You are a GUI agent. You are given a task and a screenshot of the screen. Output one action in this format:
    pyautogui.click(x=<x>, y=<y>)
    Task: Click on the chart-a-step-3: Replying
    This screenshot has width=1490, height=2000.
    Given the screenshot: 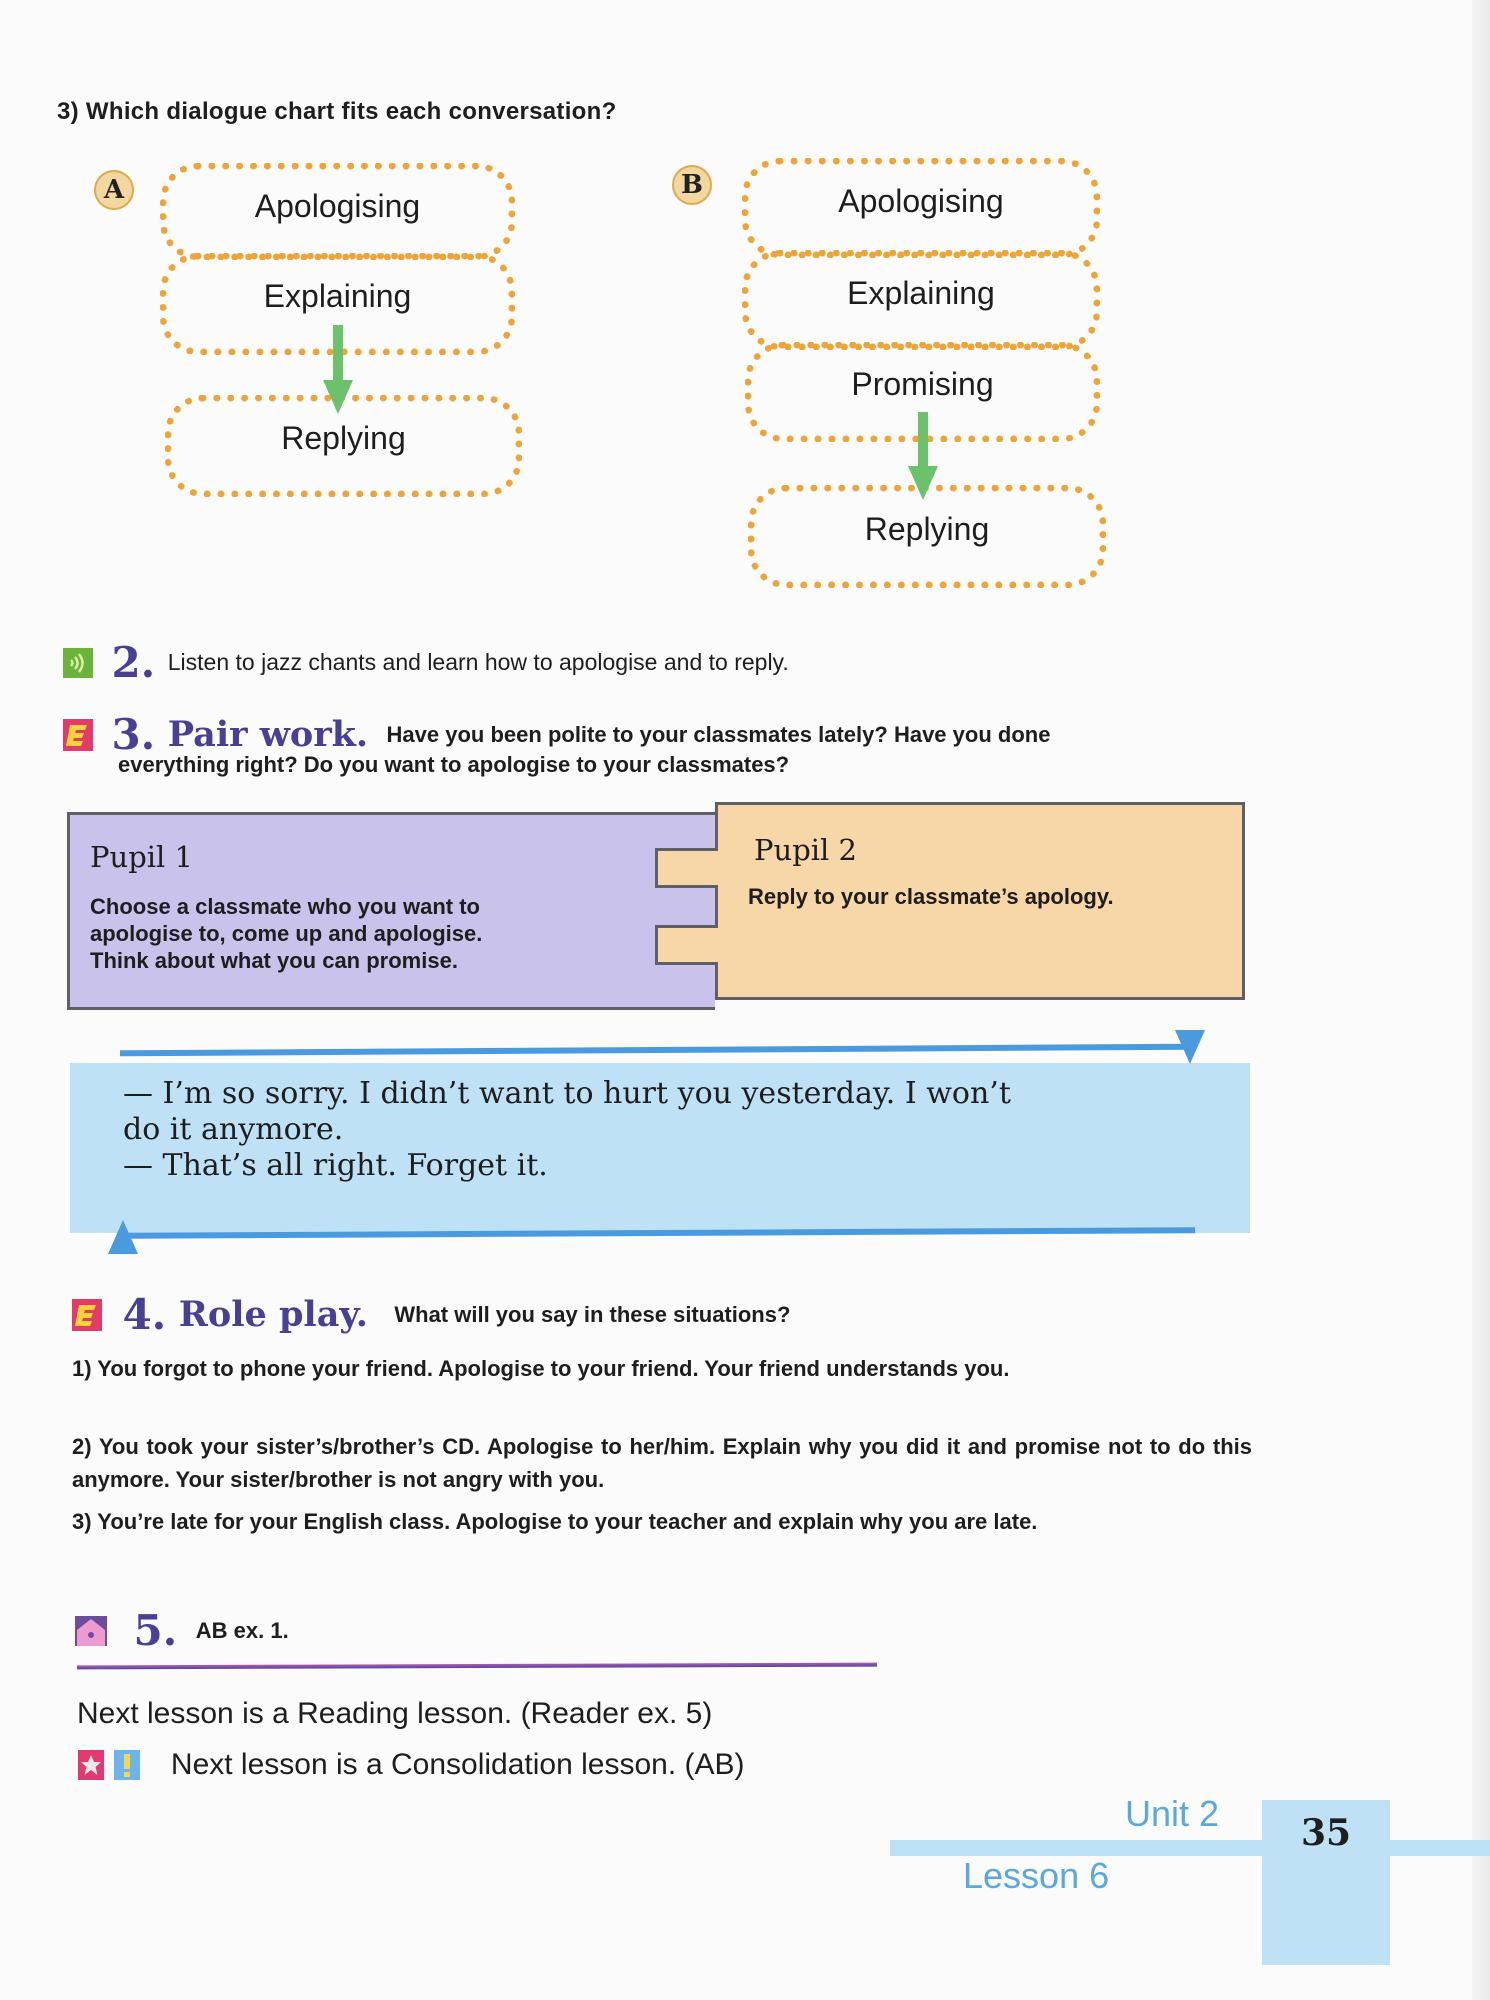 What is the action you would take?
    pyautogui.click(x=343, y=438)
    